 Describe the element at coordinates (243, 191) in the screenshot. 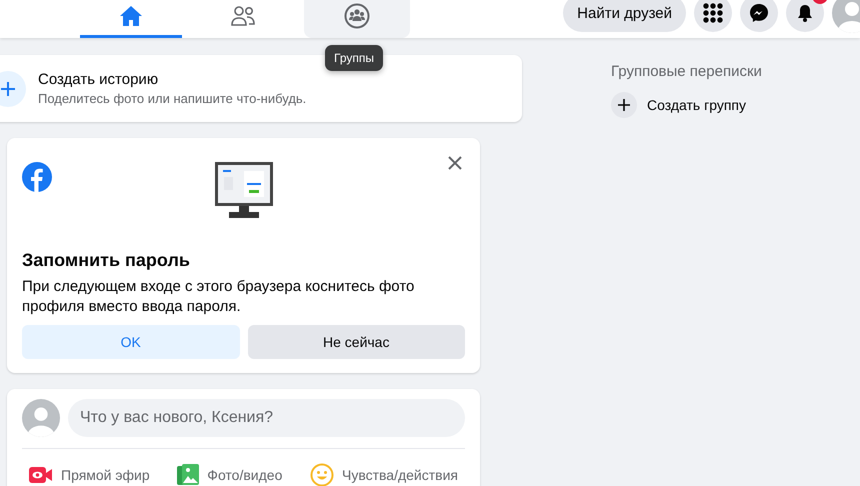

I see `computer-monitor-drawing` at that location.